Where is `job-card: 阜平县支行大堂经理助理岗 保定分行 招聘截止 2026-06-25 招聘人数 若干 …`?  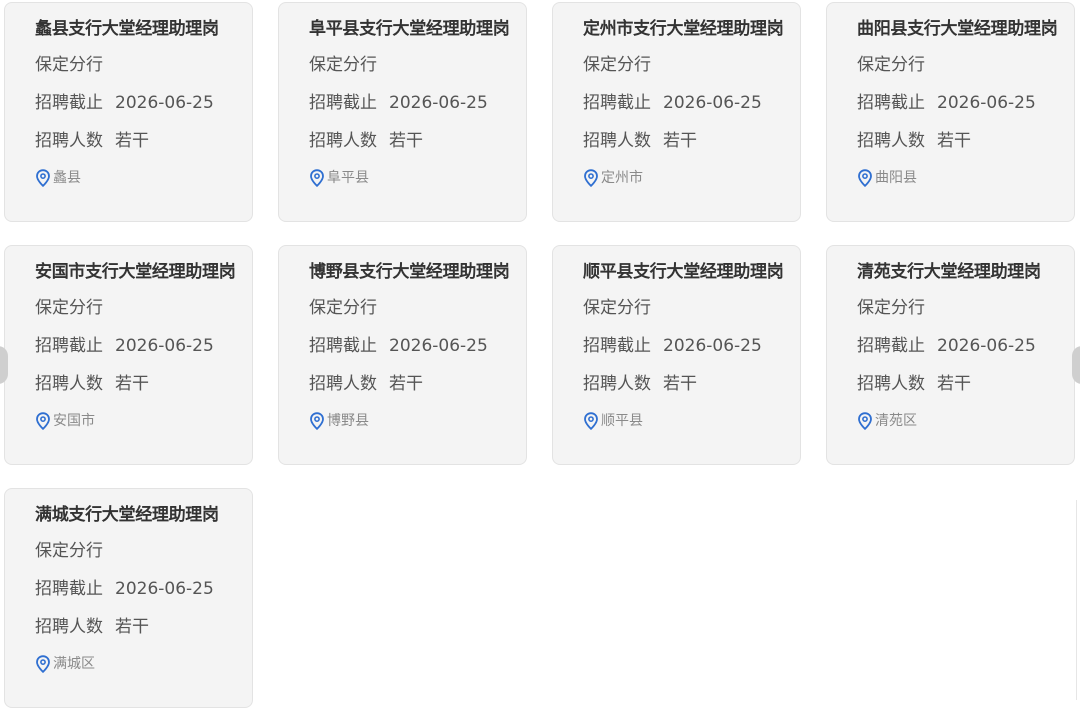
job-card: 阜平县支行大堂经理助理岗 保定分行 招聘截止 2026-06-25 招聘人数 若干 … is located at coordinates (402, 112).